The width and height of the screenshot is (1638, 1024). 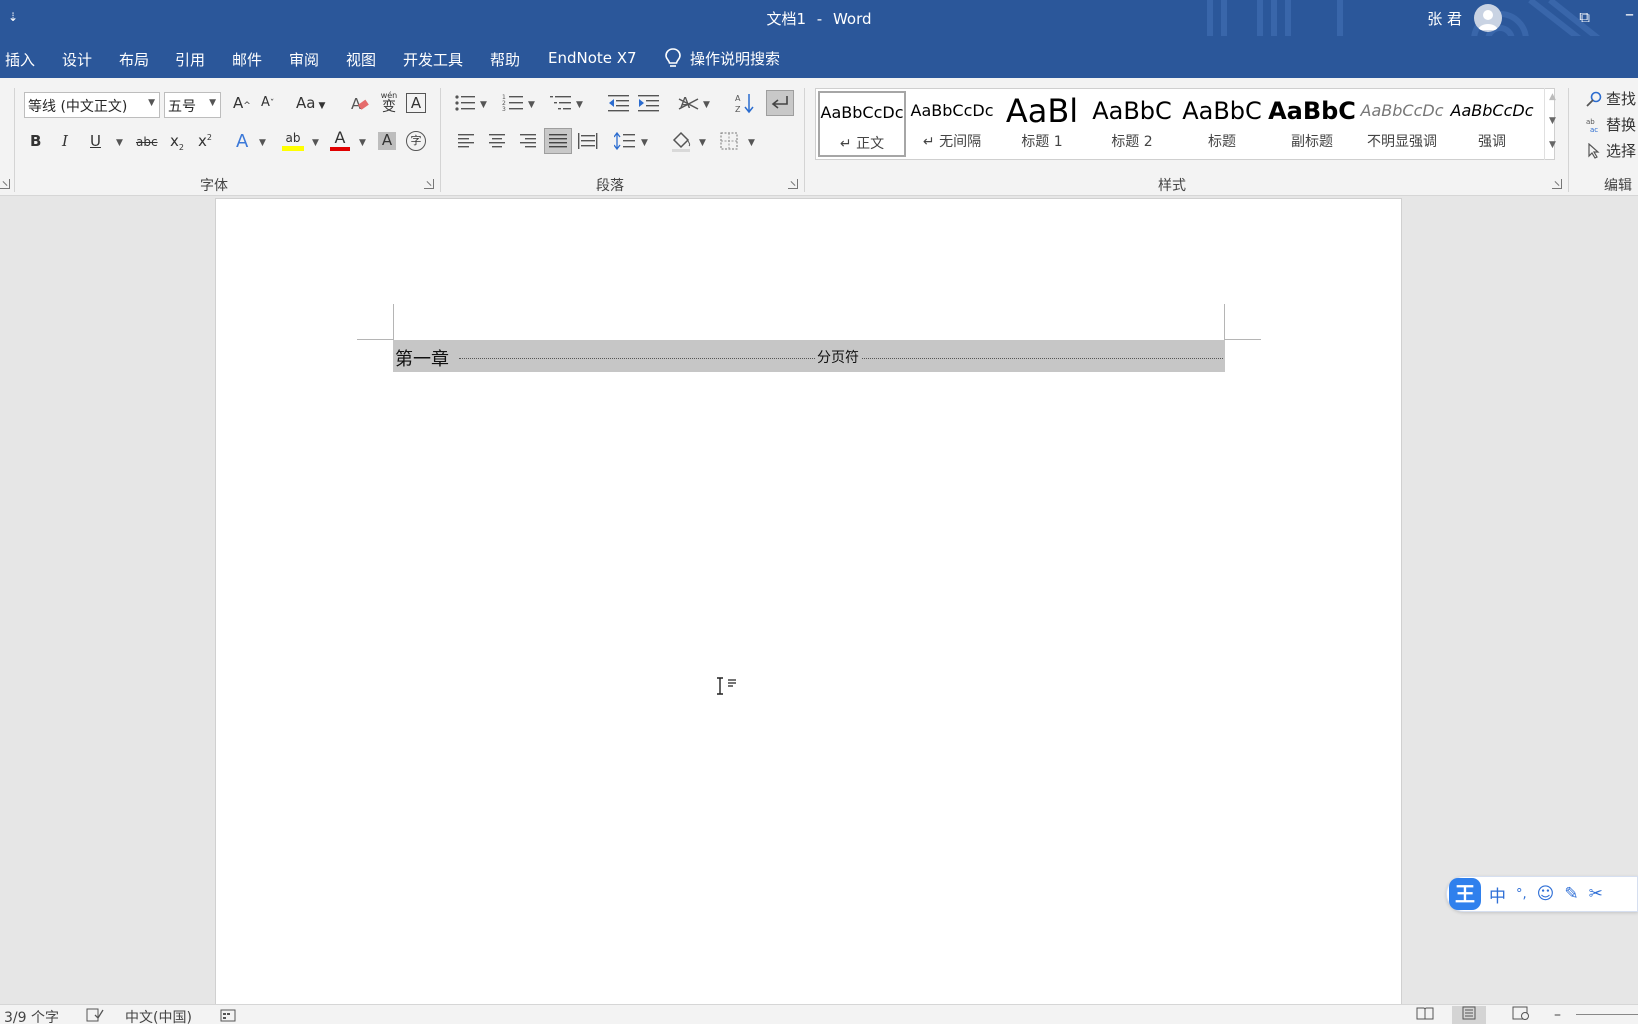 What do you see at coordinates (20, 59) in the screenshot?
I see `tab-insert: 插入` at bounding box center [20, 59].